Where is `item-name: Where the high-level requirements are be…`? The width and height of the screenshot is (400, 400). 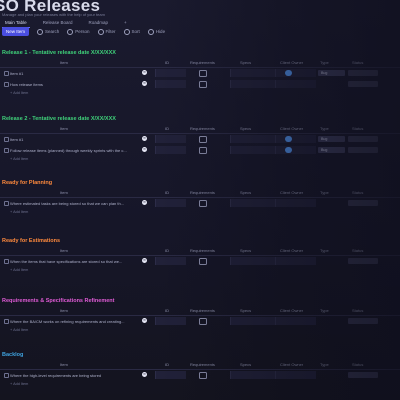
item-name: Where the high-level requirements are be… is located at coordinates (55, 375).